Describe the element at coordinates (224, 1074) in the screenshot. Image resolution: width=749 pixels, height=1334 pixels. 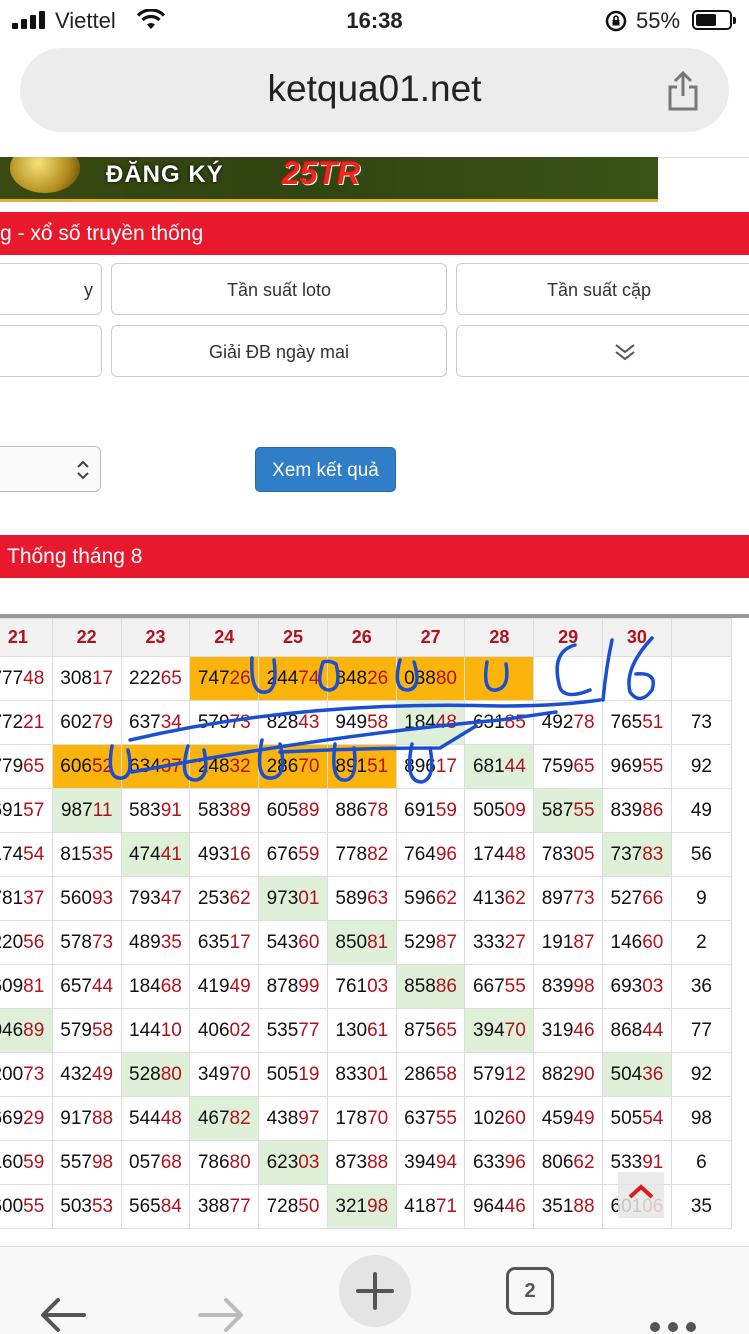
I see `result-cell: 34970` at that location.